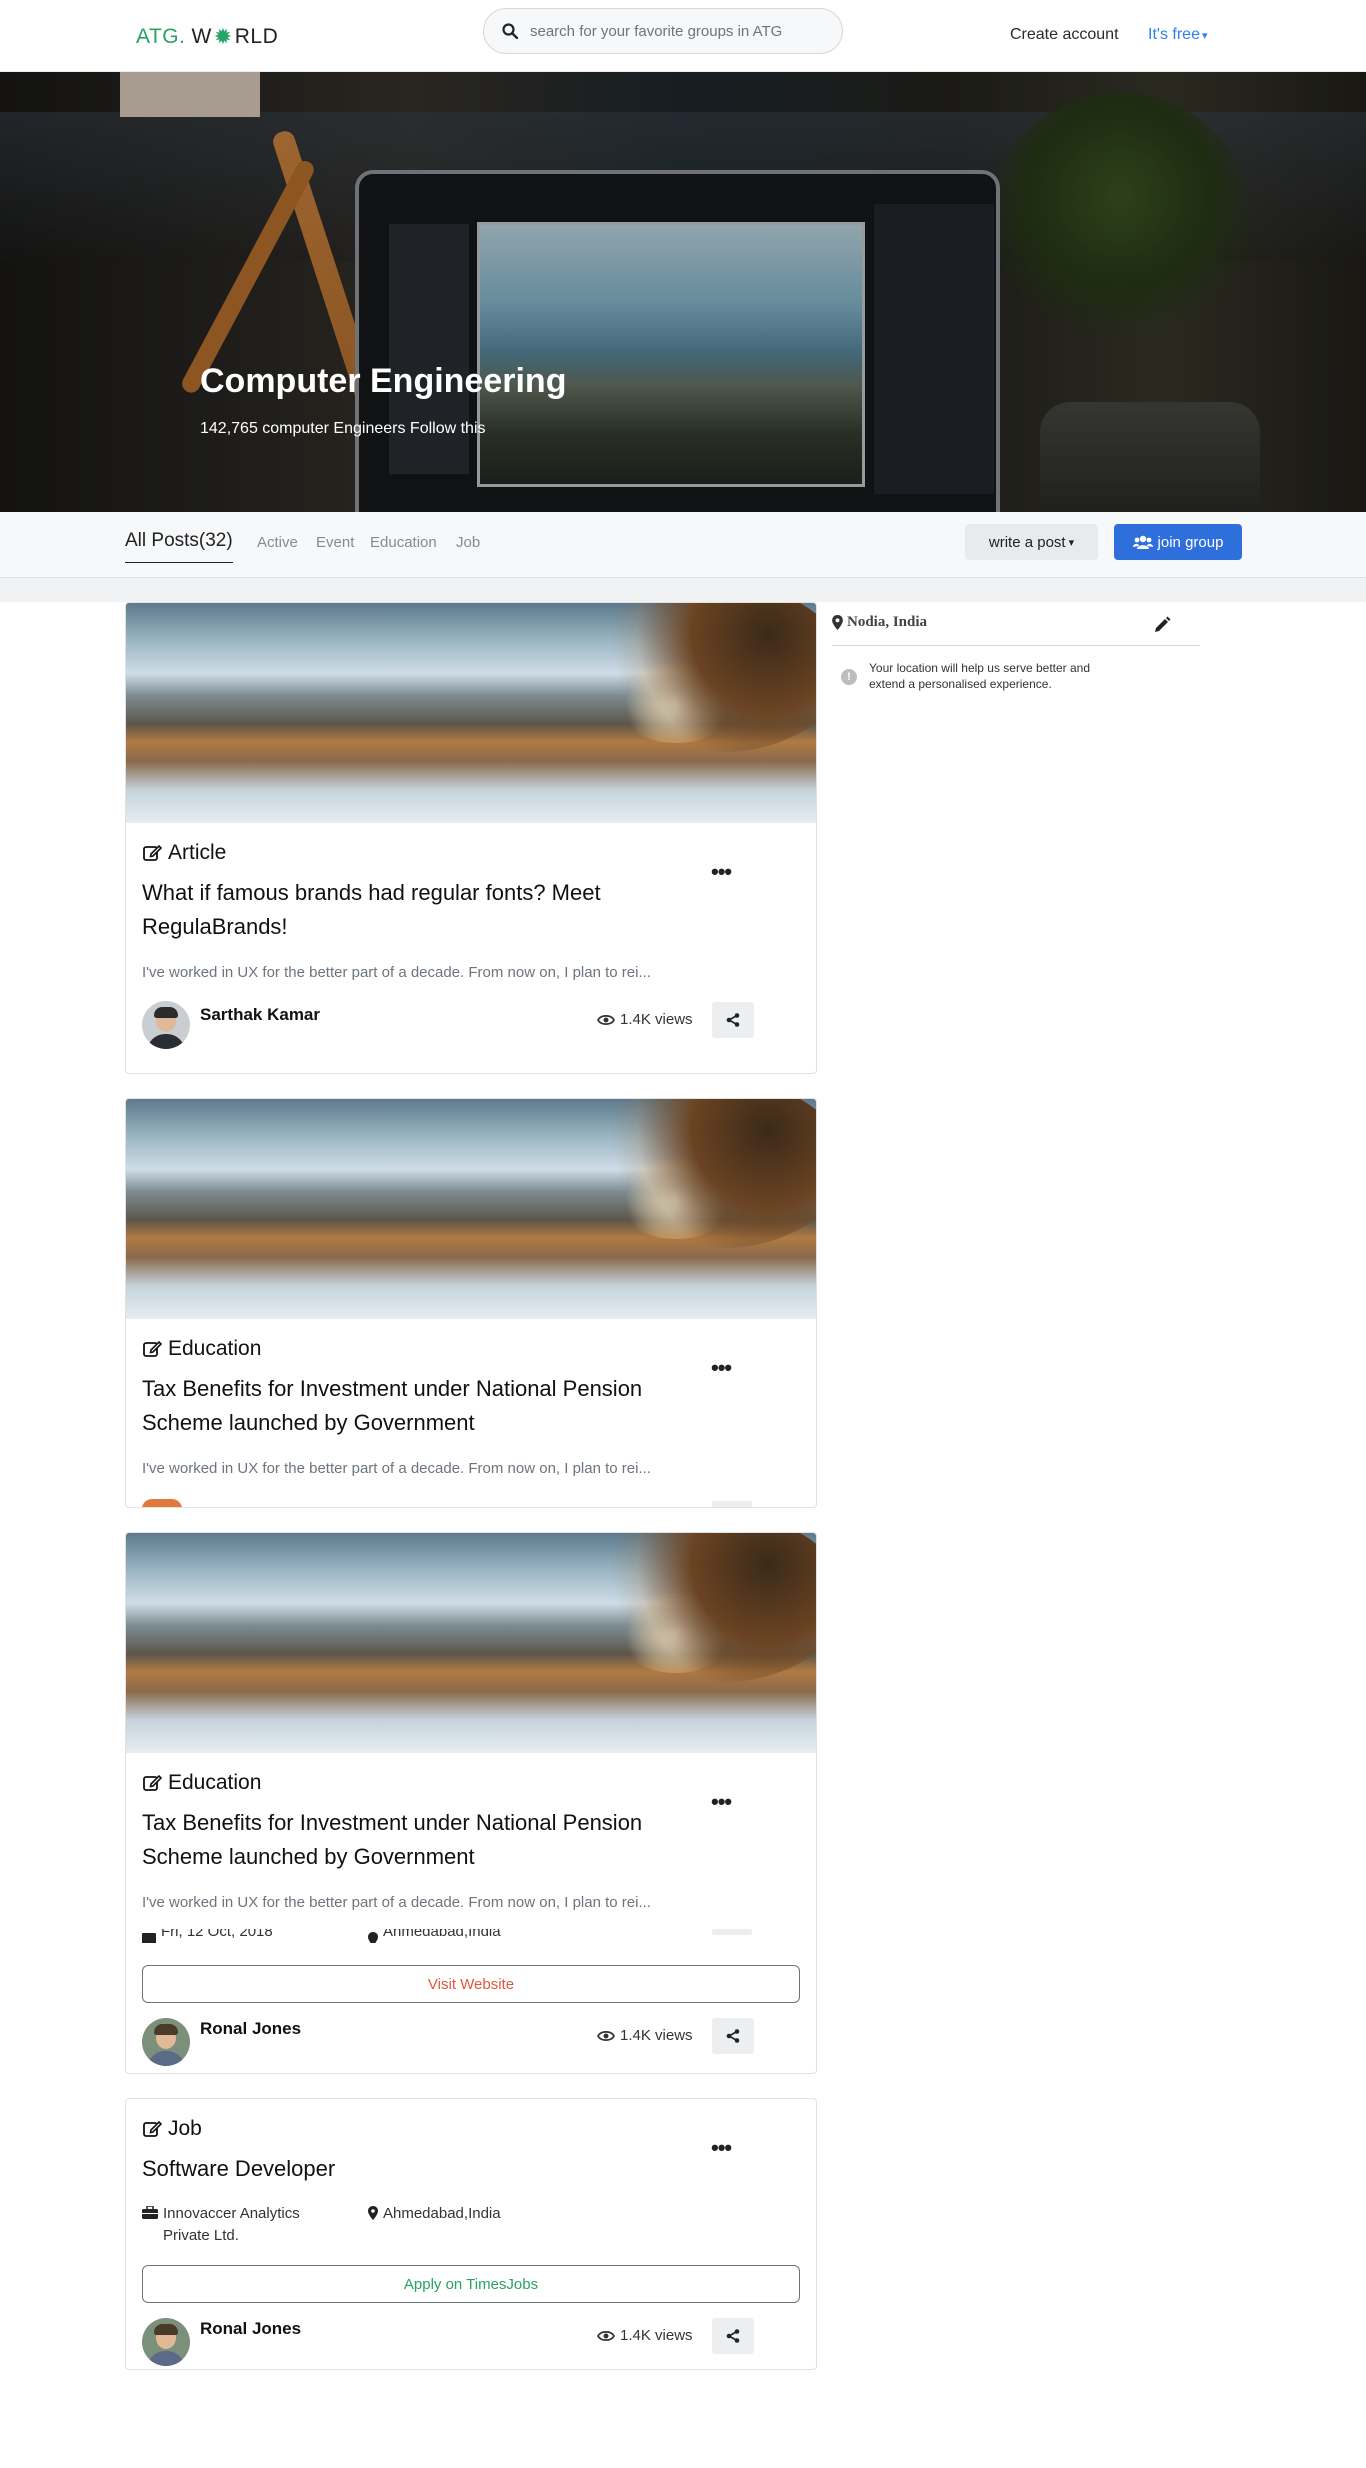 This screenshot has width=1366, height=2468. I want to click on job-company: Innovaccer Analytics Private Ltd., so click(237, 2225).